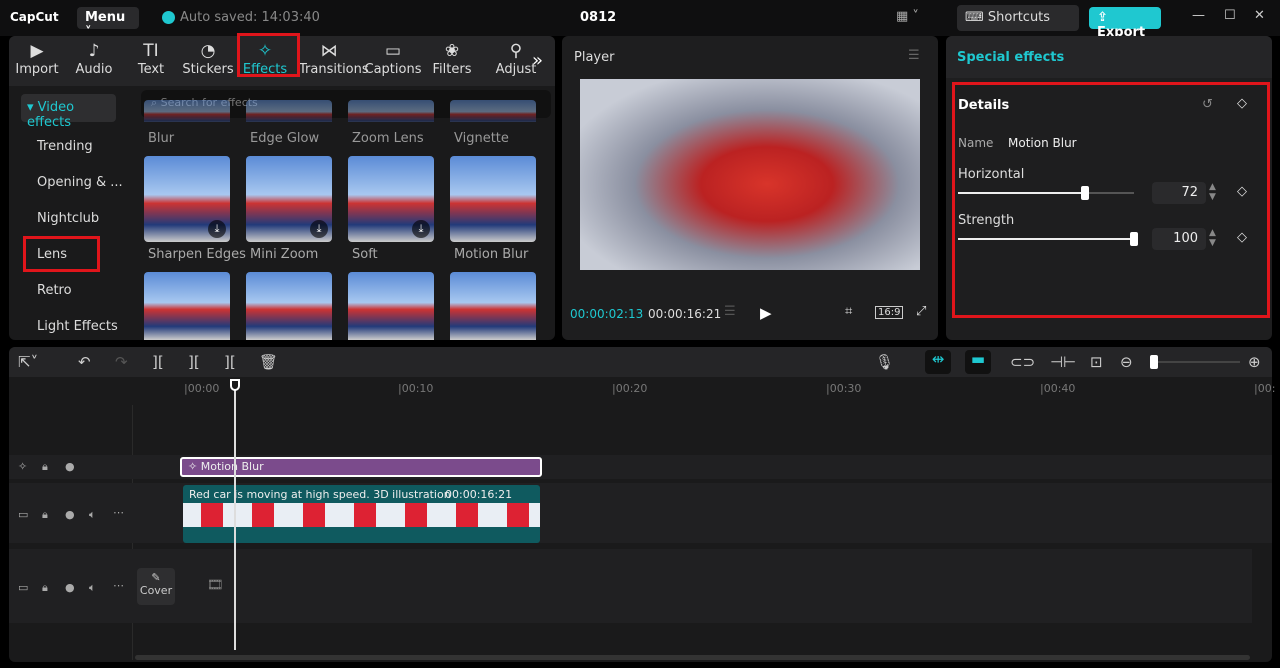 The height and width of the screenshot is (668, 1280). What do you see at coordinates (907, 16) in the screenshot?
I see `layout-icon: ▦ ˅` at bounding box center [907, 16].